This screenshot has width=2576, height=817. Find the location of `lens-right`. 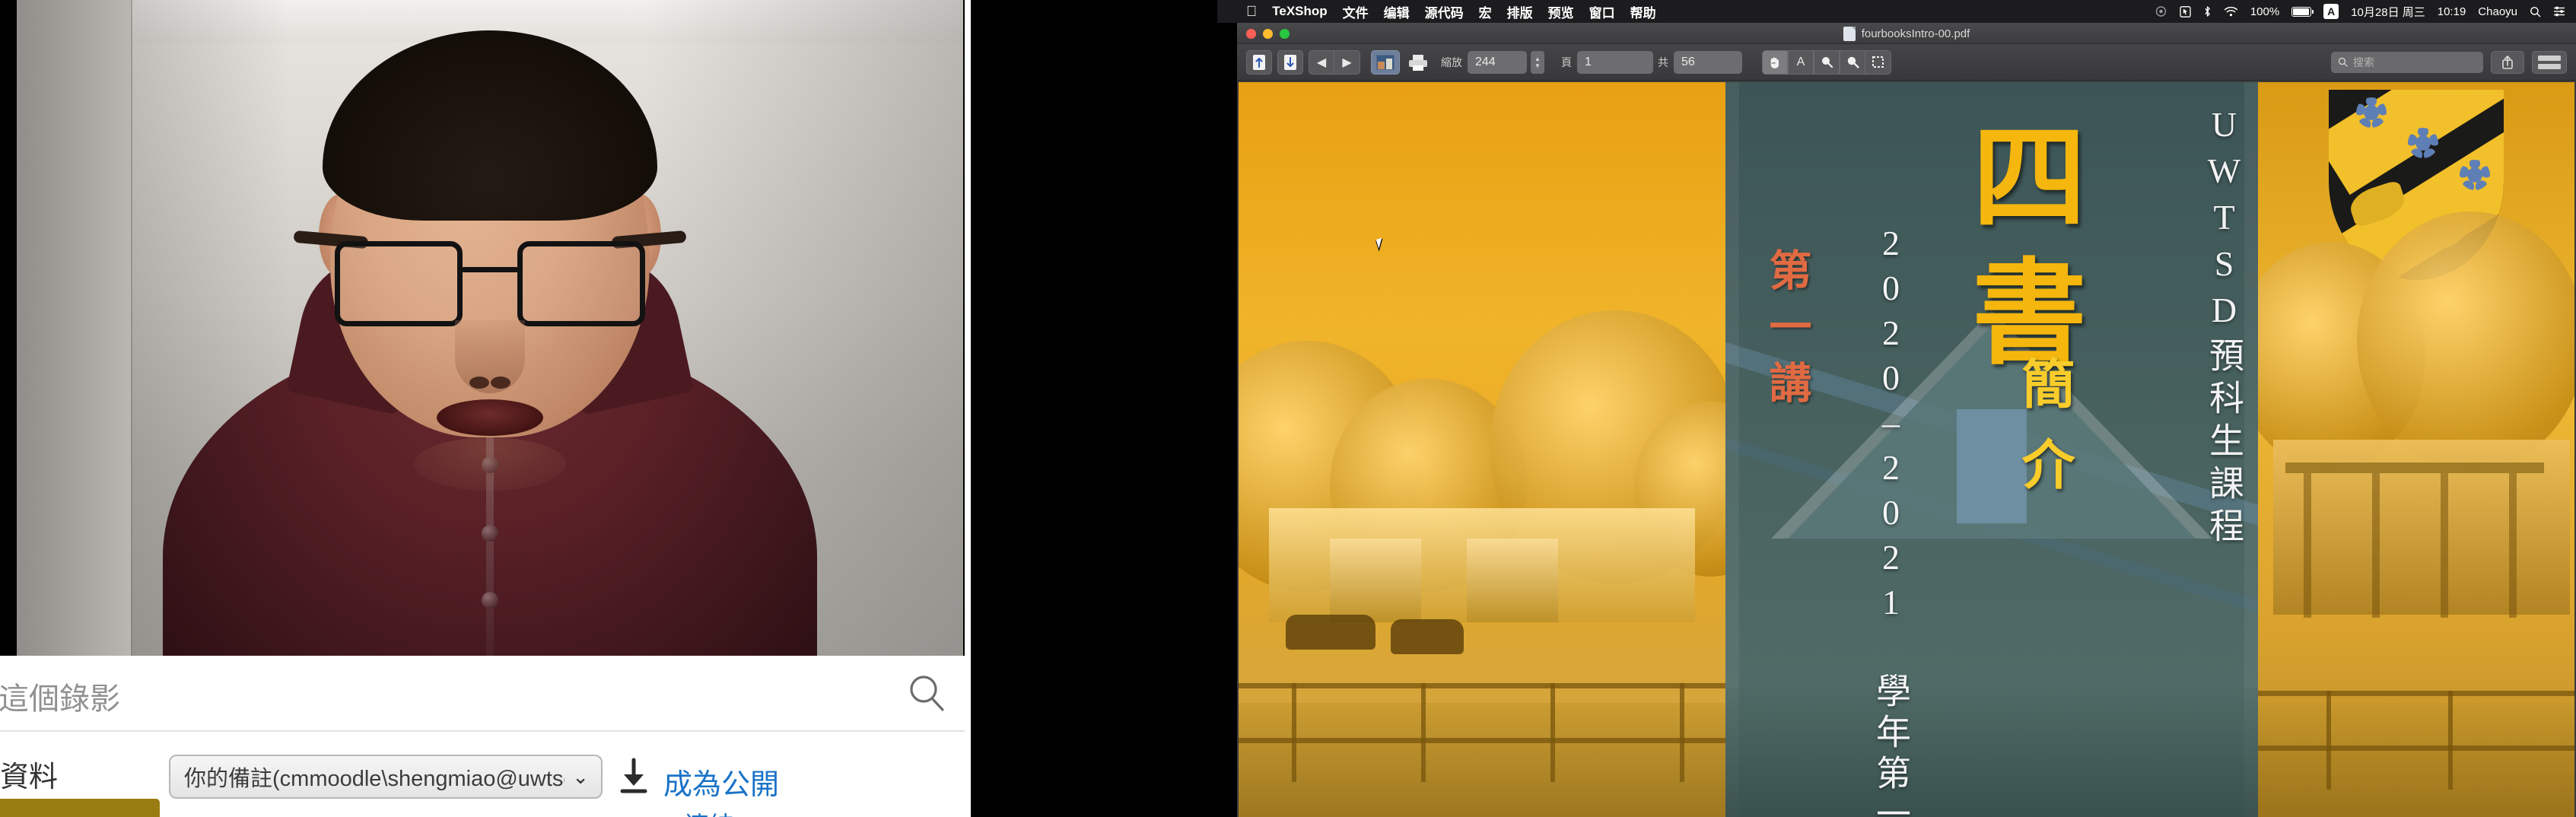

lens-right is located at coordinates (581, 283).